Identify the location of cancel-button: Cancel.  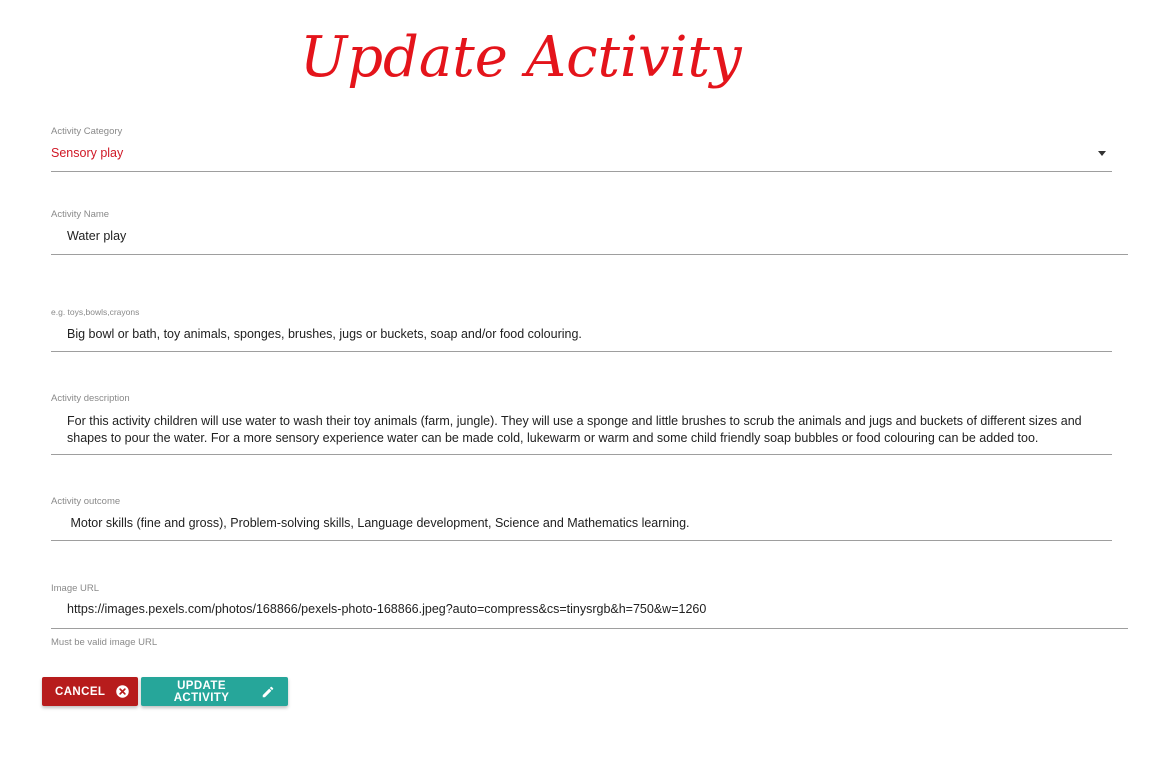
(90, 691).